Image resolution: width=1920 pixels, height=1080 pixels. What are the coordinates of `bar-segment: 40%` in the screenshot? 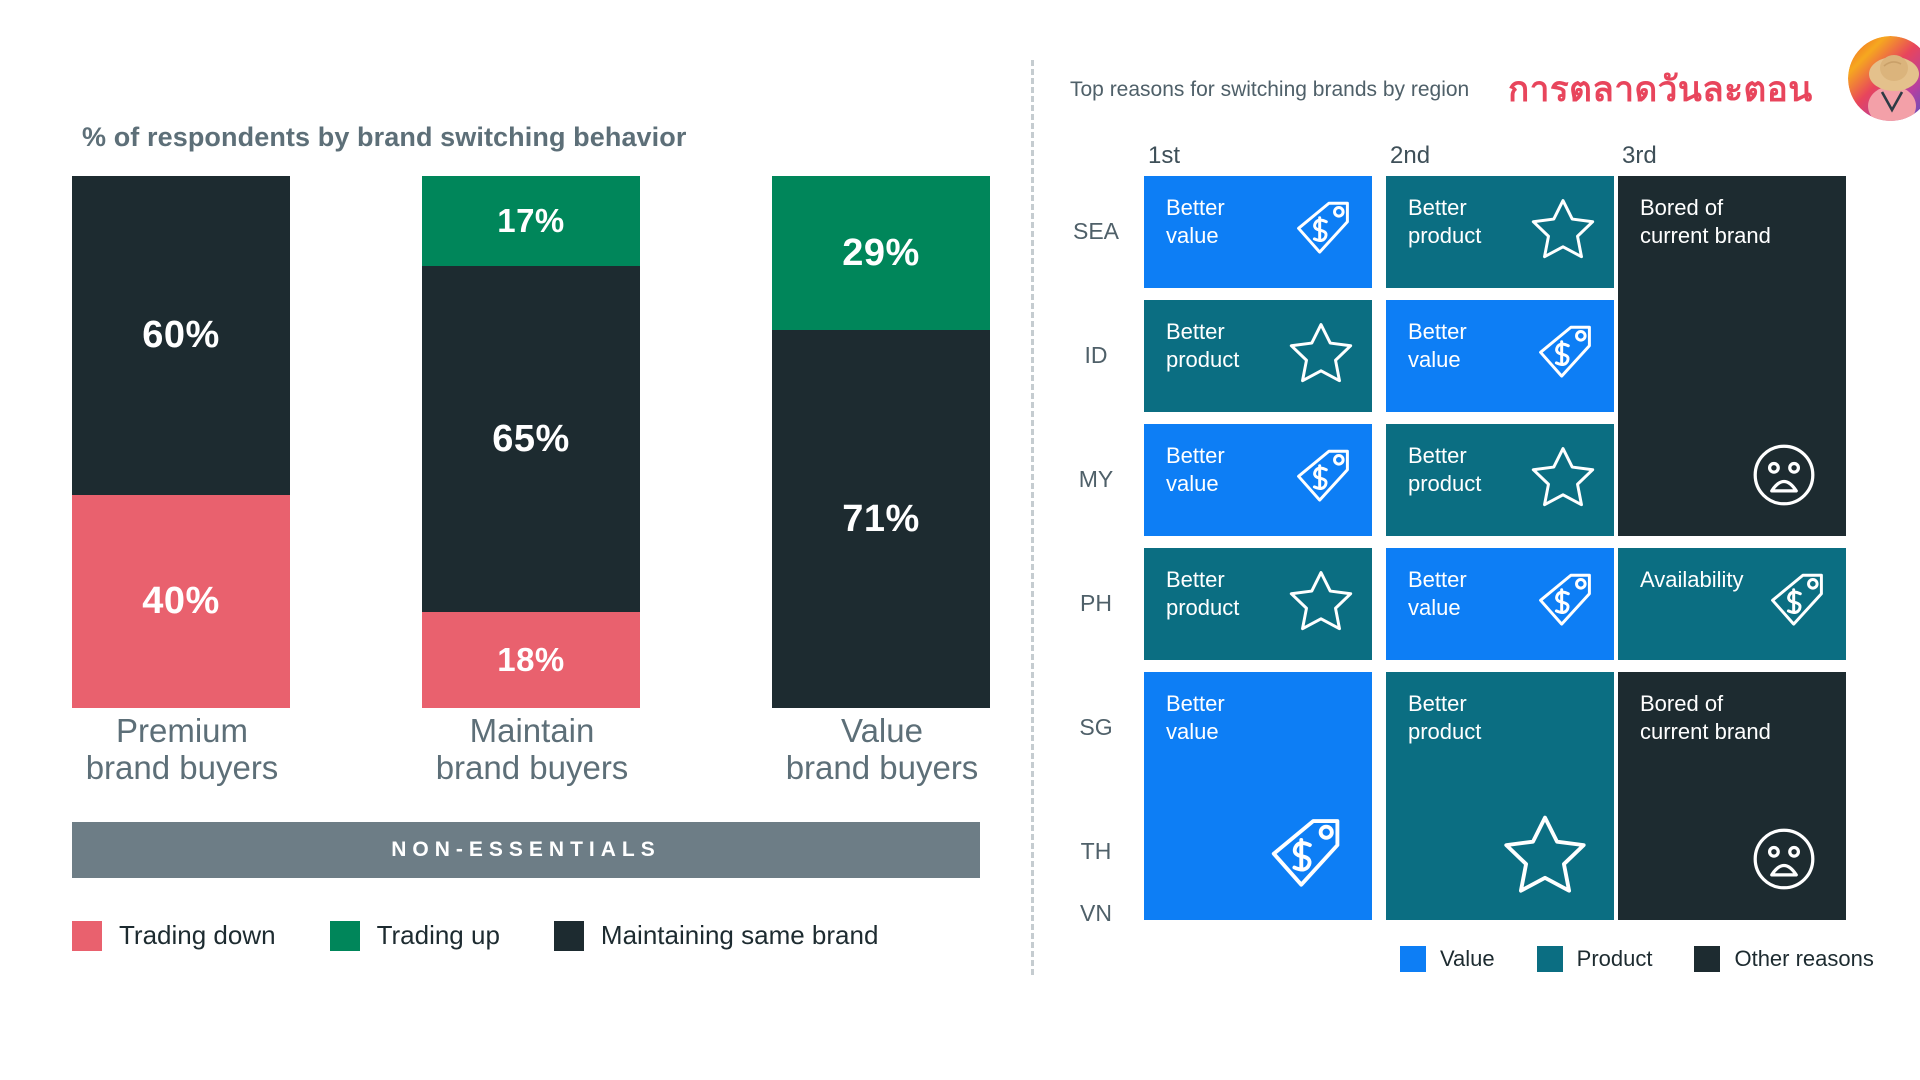 It's located at (181, 601).